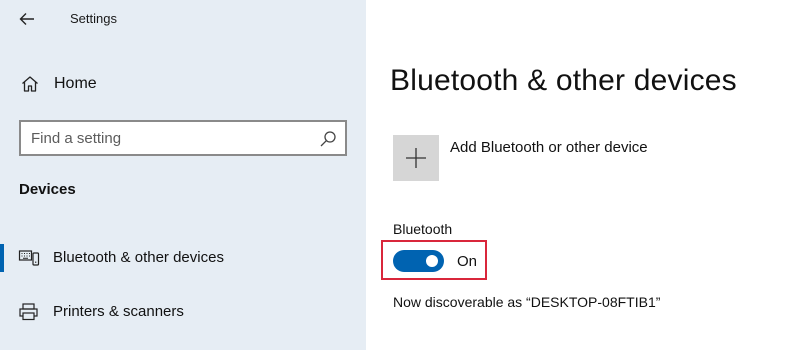 This screenshot has width=800, height=350. Describe the element at coordinates (549, 147) in the screenshot. I see `add-device-label: Add Bluetooth or other device` at that location.